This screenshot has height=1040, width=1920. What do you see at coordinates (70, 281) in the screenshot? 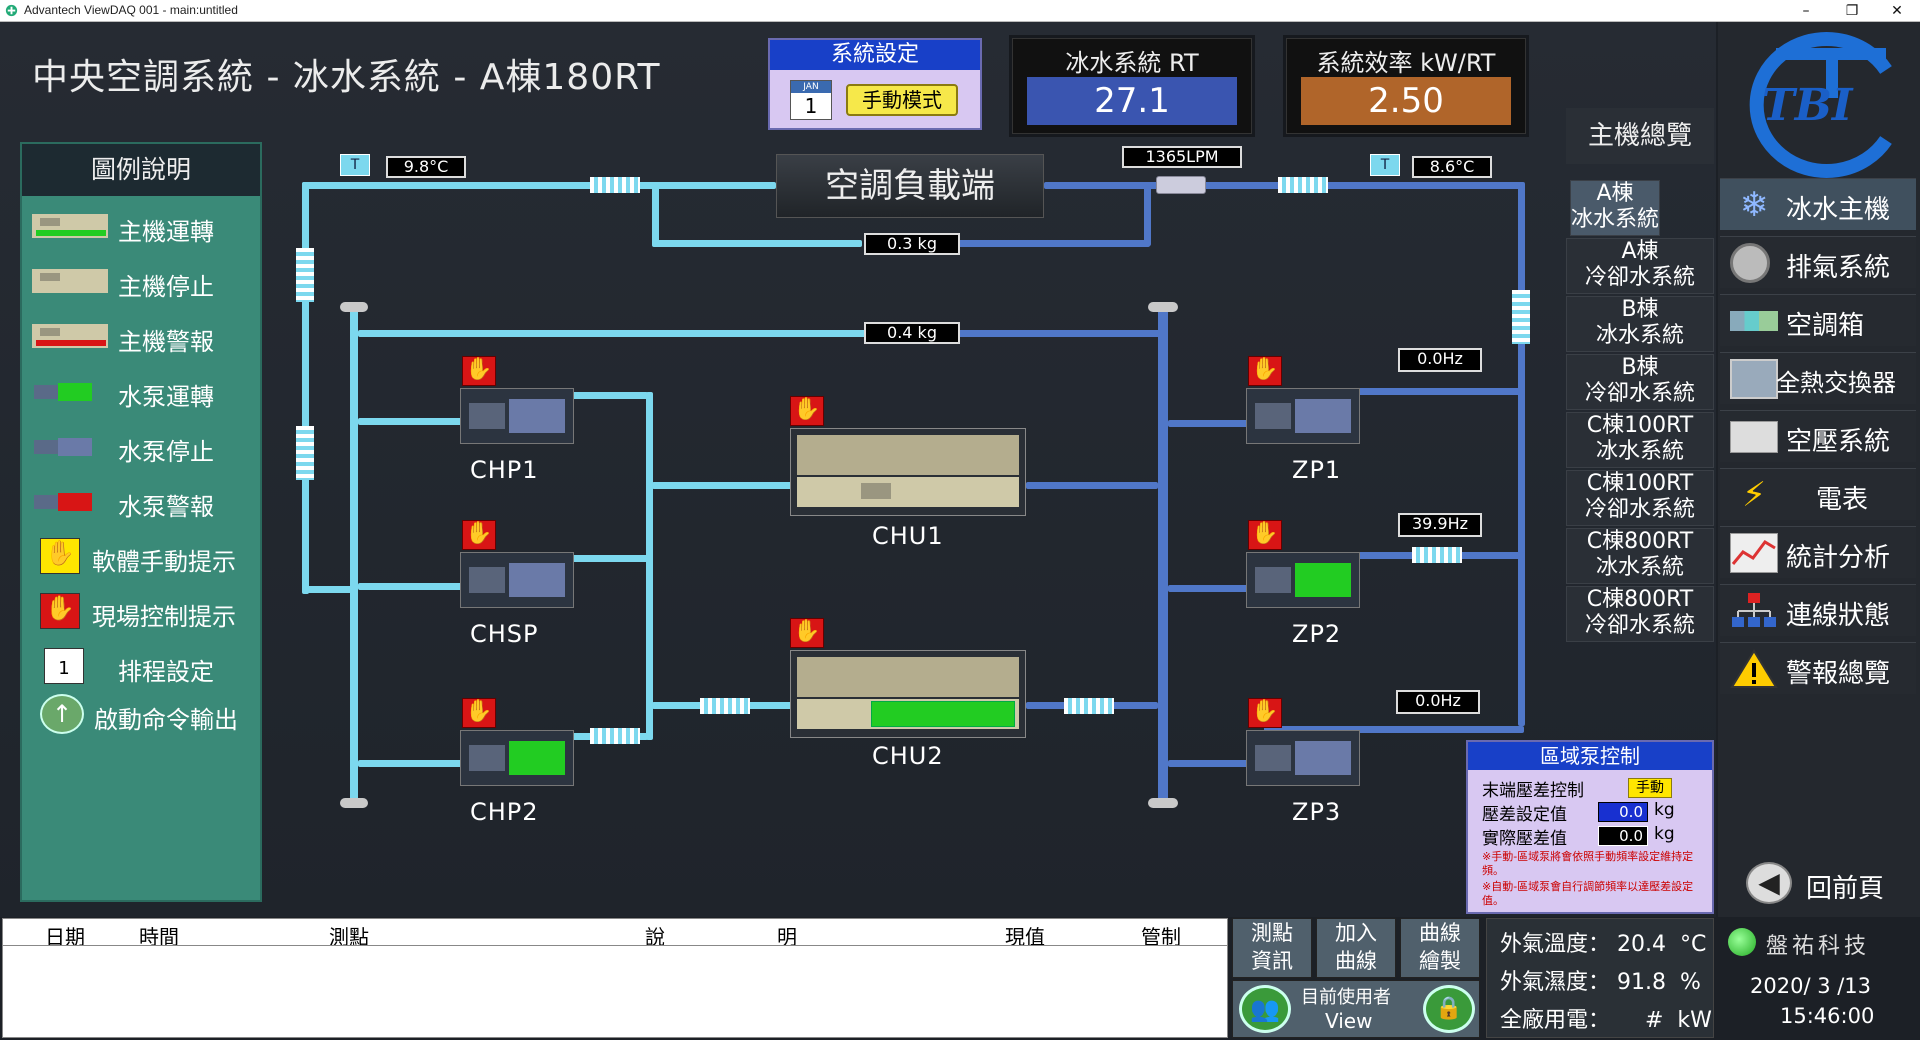
I see `chiller-stopped-icon` at bounding box center [70, 281].